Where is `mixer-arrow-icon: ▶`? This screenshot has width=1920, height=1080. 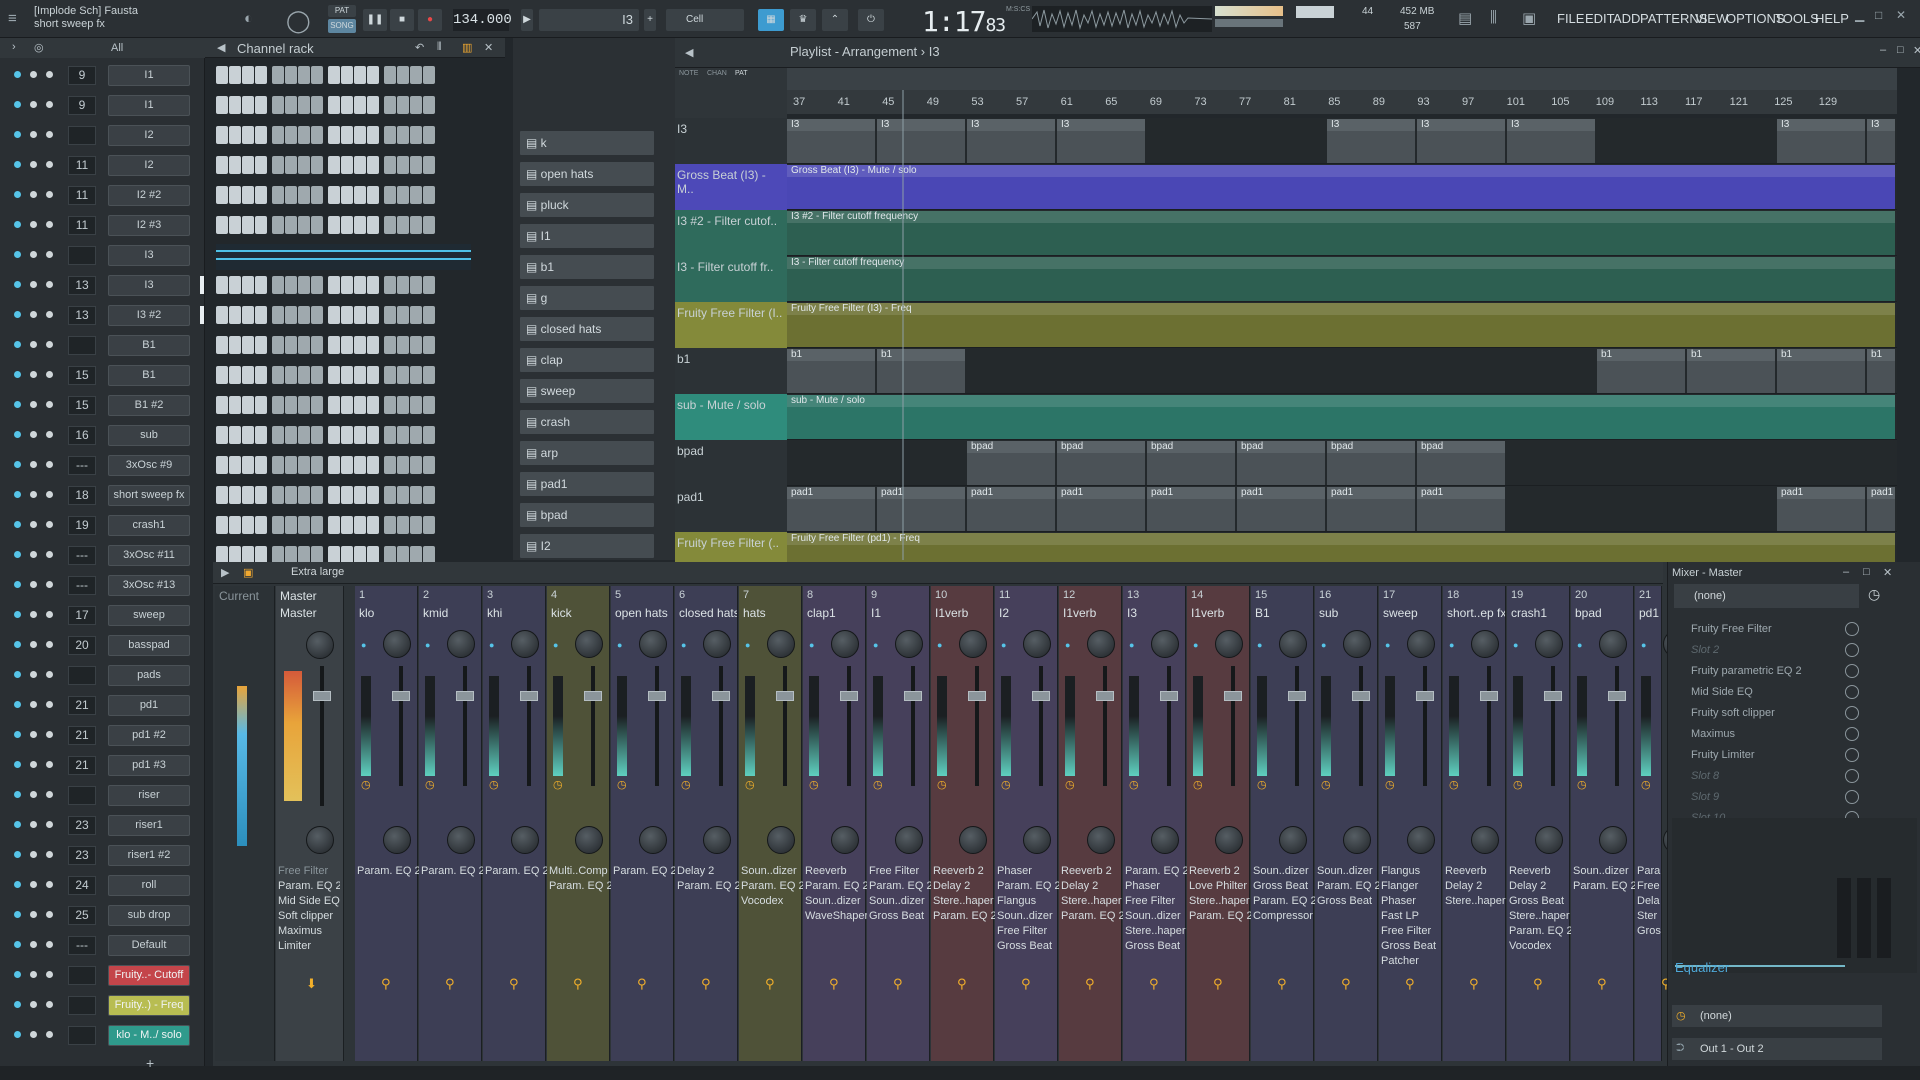
mixer-arrow-icon: ▶ is located at coordinates (225, 572).